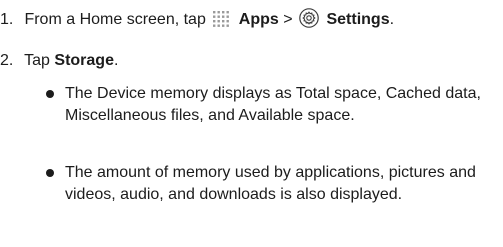 The width and height of the screenshot is (503, 247). I want to click on settings-gear-icon, so click(309, 21).